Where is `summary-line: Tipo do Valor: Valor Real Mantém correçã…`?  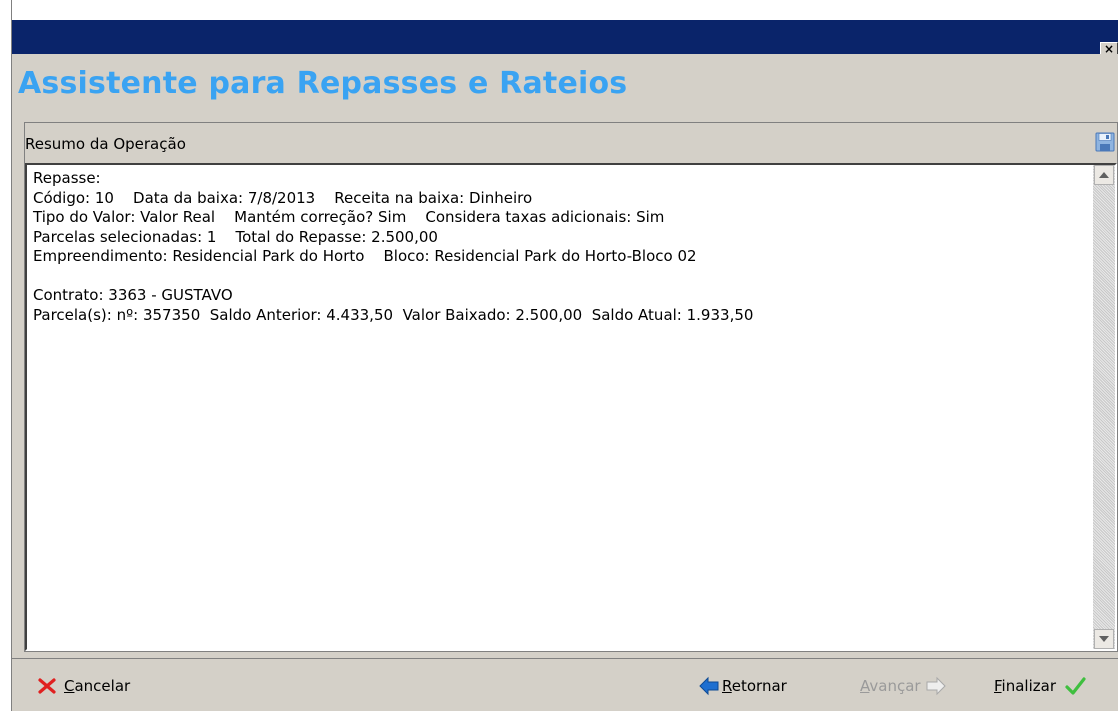
summary-line: Tipo do Valor: Valor Real Mantém correçã… is located at coordinates (349, 217).